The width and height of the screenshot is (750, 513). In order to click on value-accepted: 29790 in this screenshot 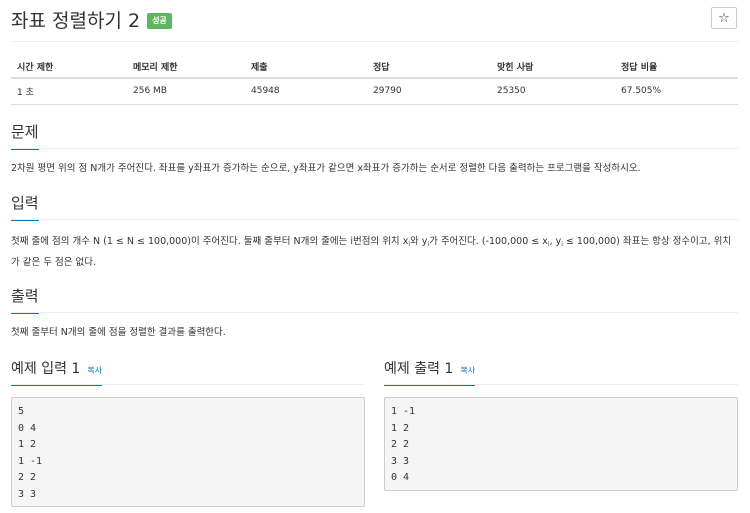, I will do `click(429, 91)`.